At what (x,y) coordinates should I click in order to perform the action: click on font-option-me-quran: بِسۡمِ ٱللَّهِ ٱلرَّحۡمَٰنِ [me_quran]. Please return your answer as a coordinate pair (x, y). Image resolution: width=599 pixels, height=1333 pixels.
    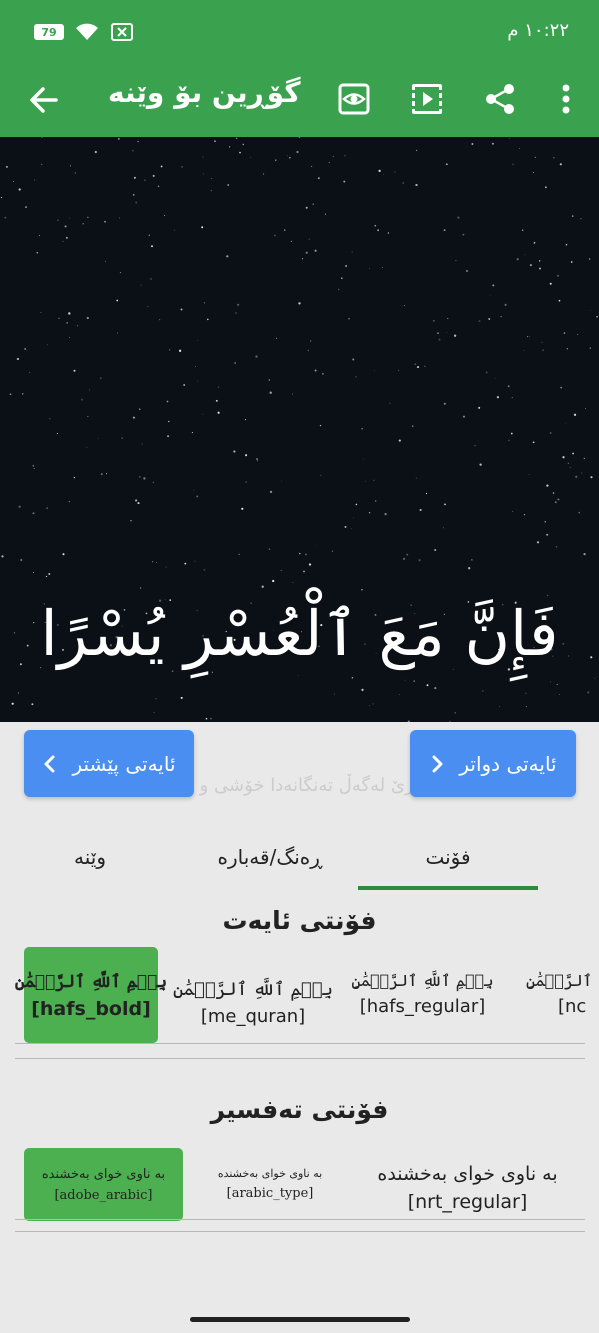
    Looking at the image, I should click on (253, 1003).